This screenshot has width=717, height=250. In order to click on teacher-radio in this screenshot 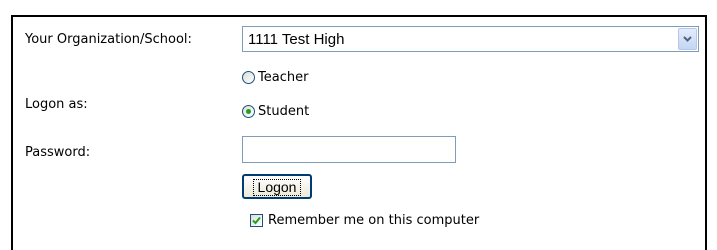, I will do `click(248, 77)`.